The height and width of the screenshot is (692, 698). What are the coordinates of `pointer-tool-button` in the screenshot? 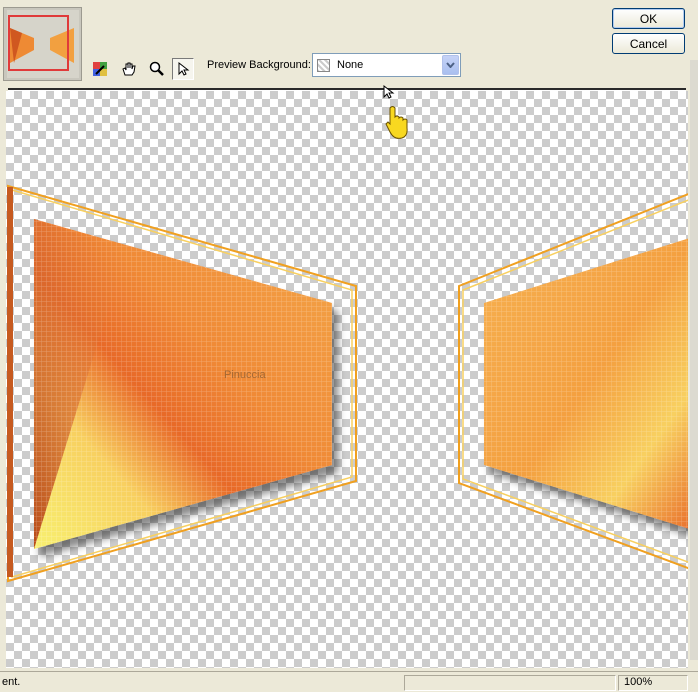 It's located at (183, 69).